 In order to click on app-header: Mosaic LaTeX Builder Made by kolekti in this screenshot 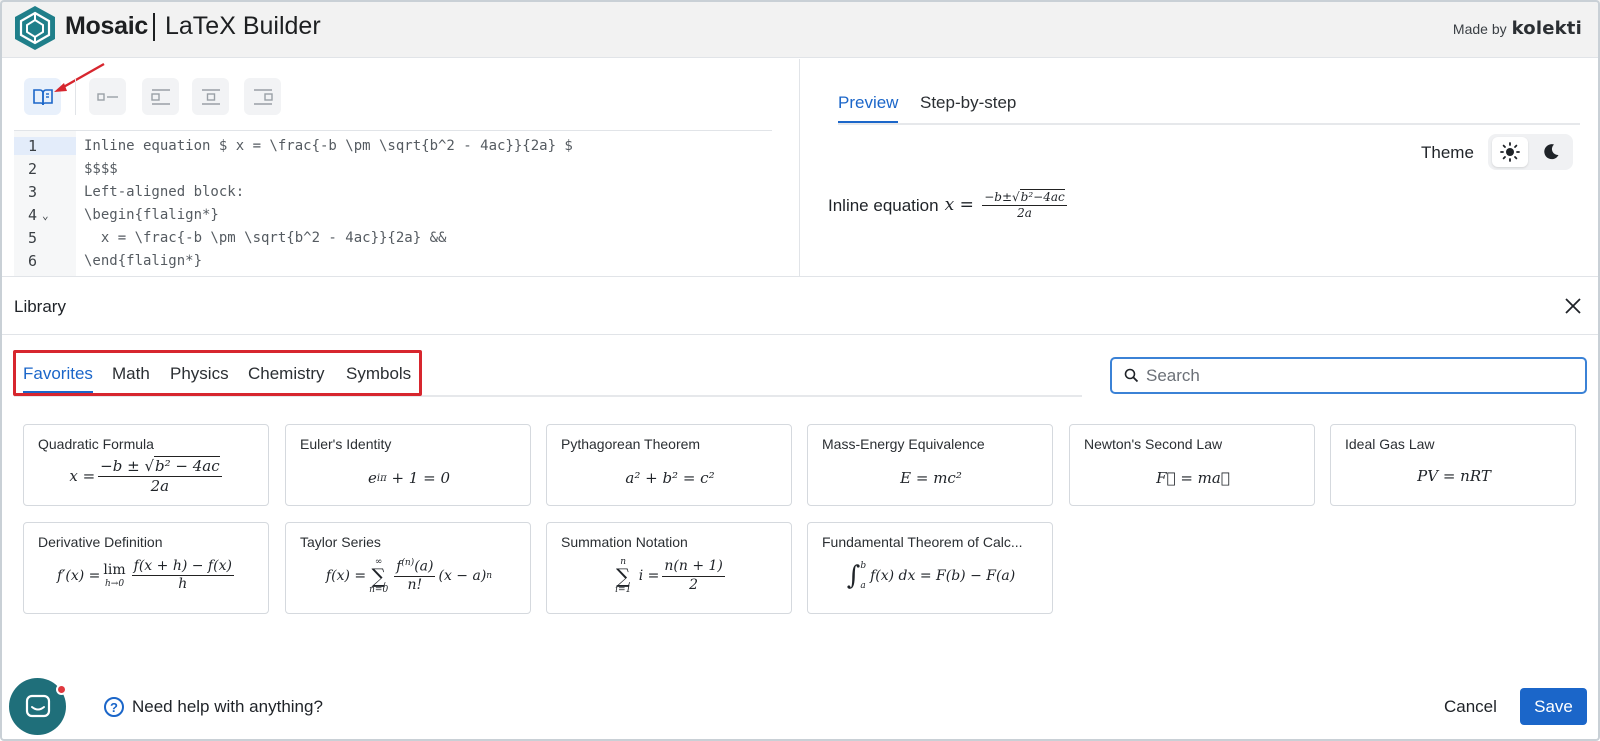, I will do `click(800, 29)`.